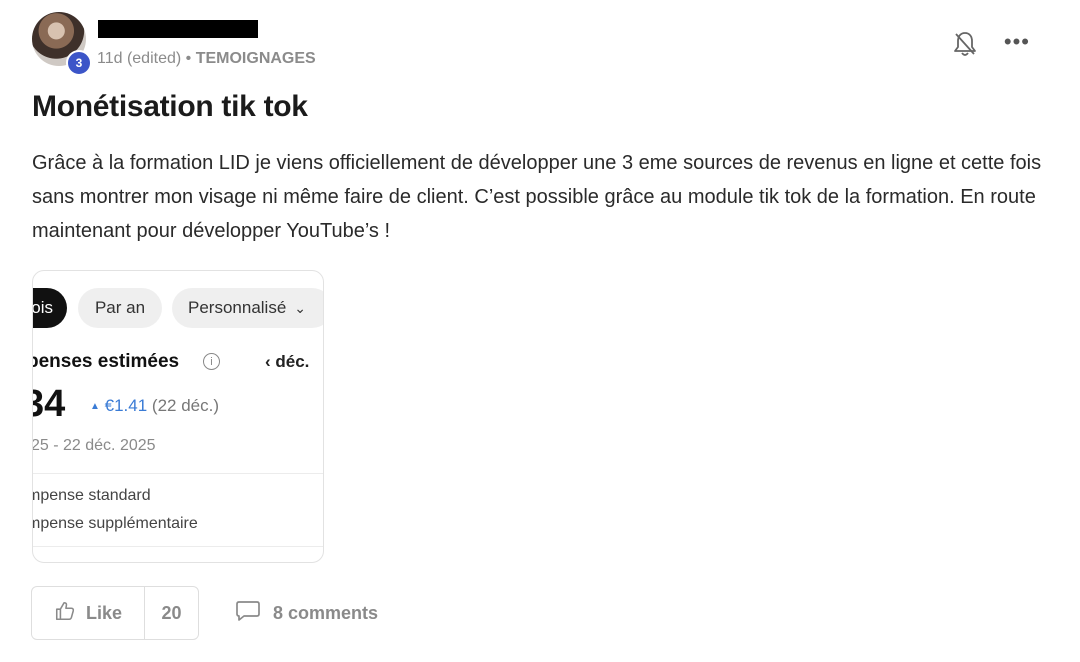  Describe the element at coordinates (95, 406) in the screenshot. I see `up-arrow-icon: ▲` at that location.